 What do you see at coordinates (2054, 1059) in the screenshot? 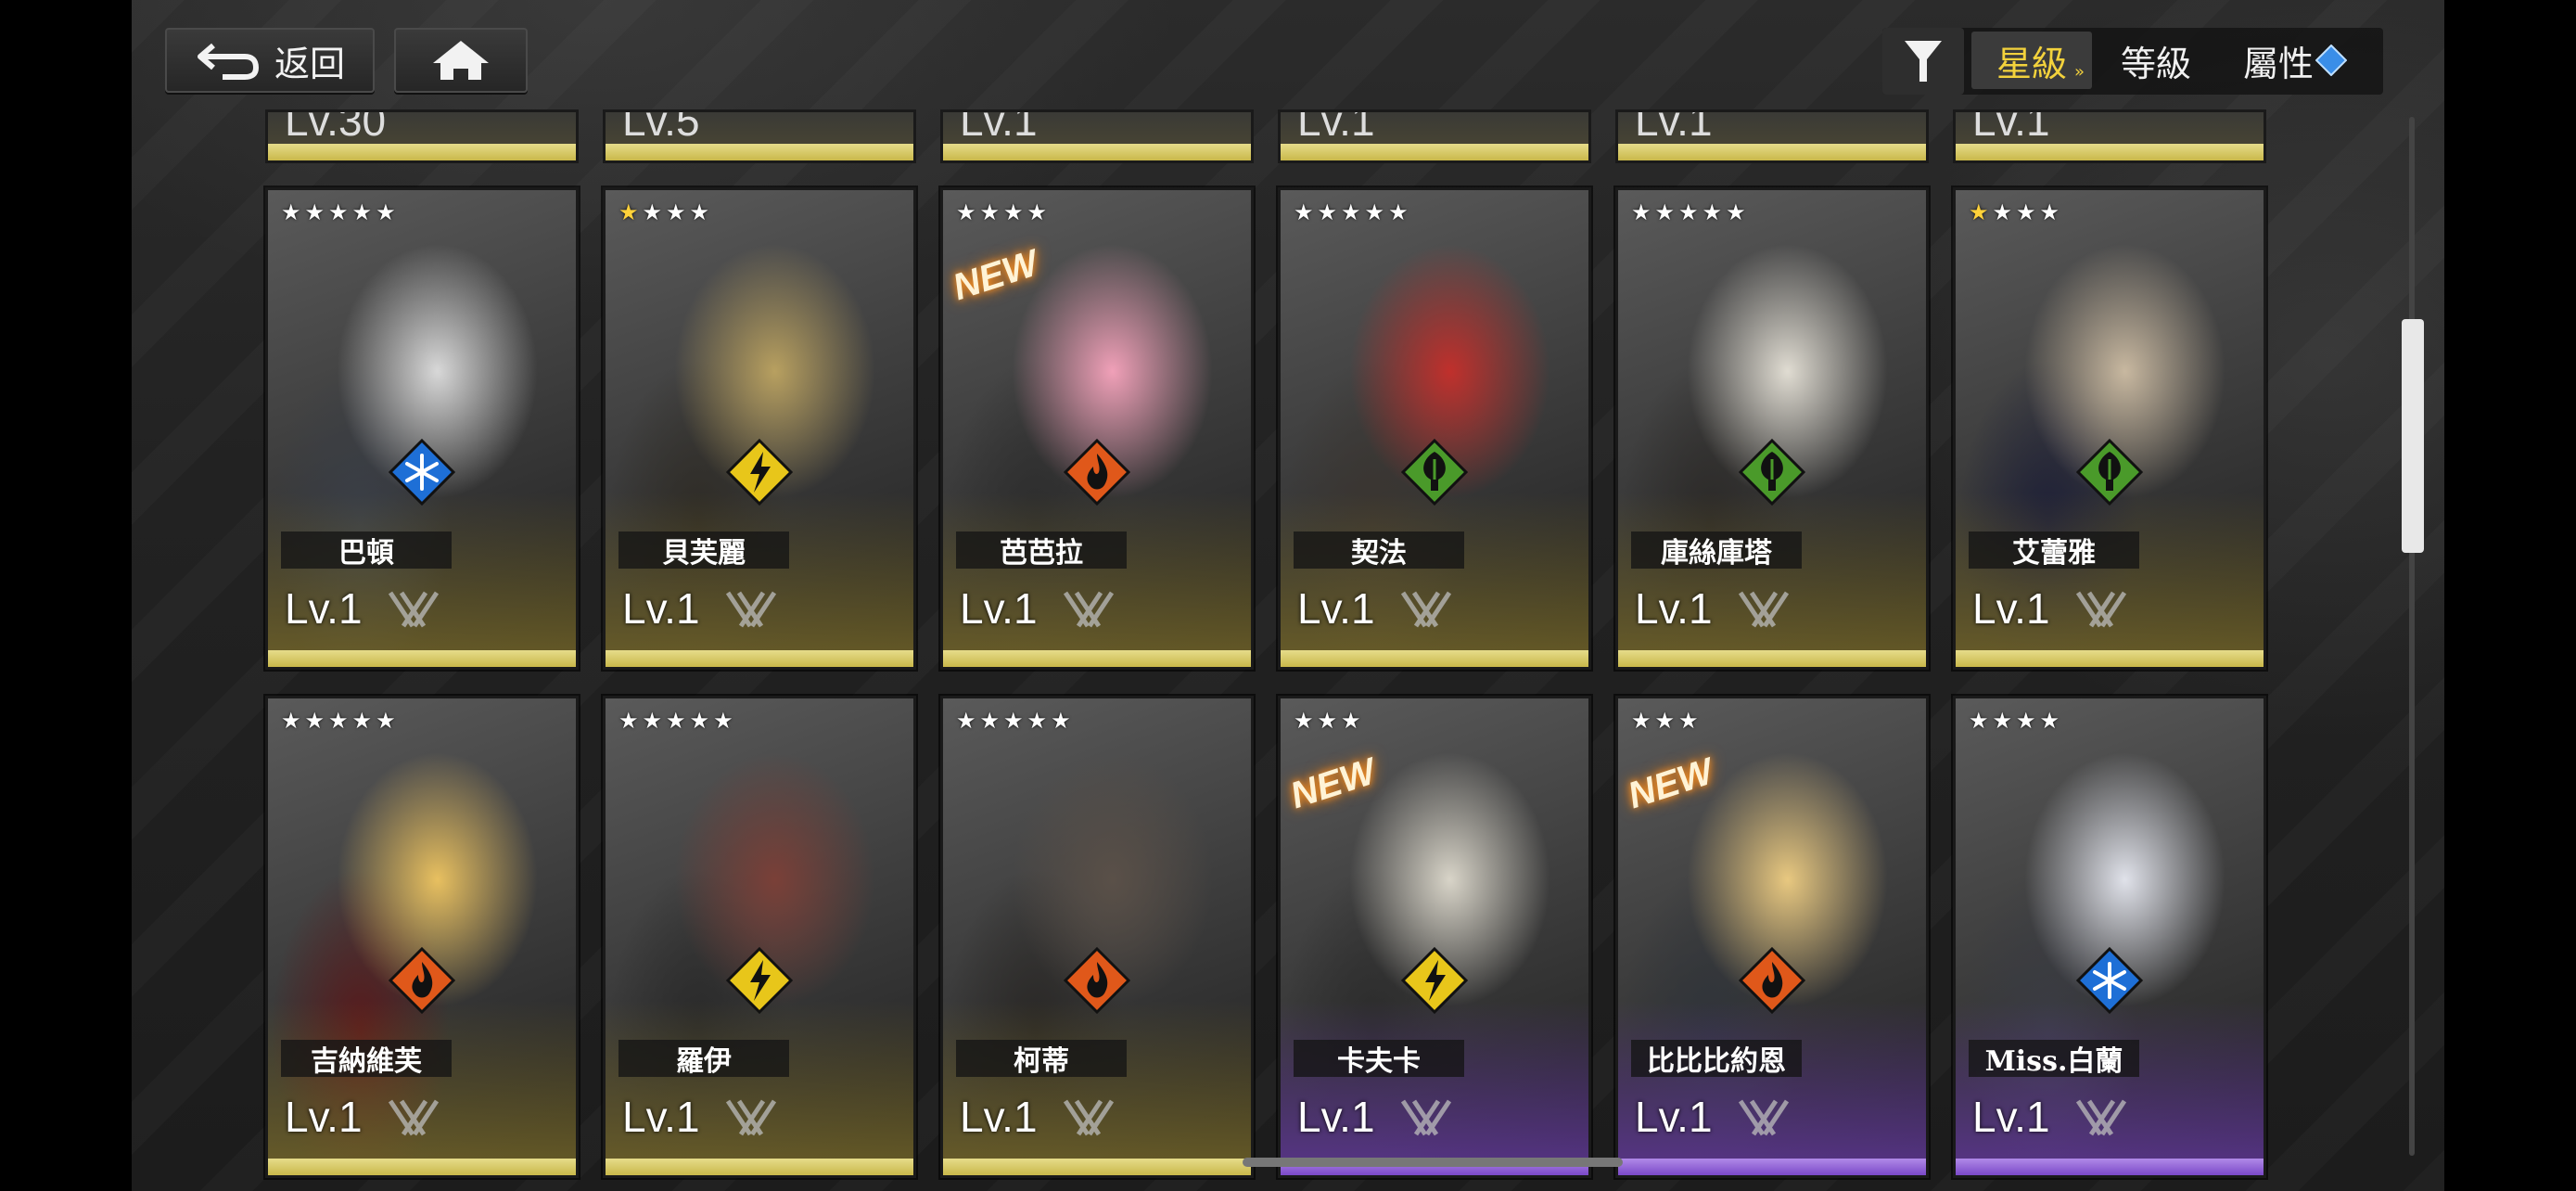
I see `character-name: Miss.白蘭` at bounding box center [2054, 1059].